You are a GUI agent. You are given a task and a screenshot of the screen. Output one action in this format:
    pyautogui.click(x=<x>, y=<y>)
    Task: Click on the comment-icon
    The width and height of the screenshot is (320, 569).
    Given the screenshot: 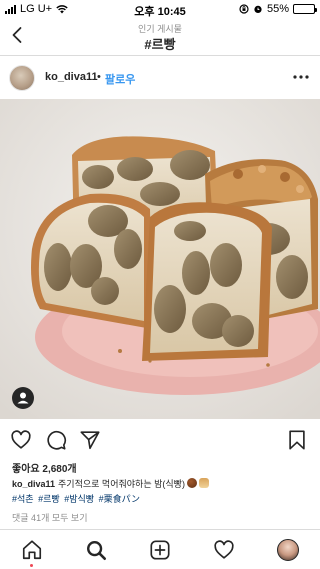 What is the action you would take?
    pyautogui.click(x=56, y=440)
    